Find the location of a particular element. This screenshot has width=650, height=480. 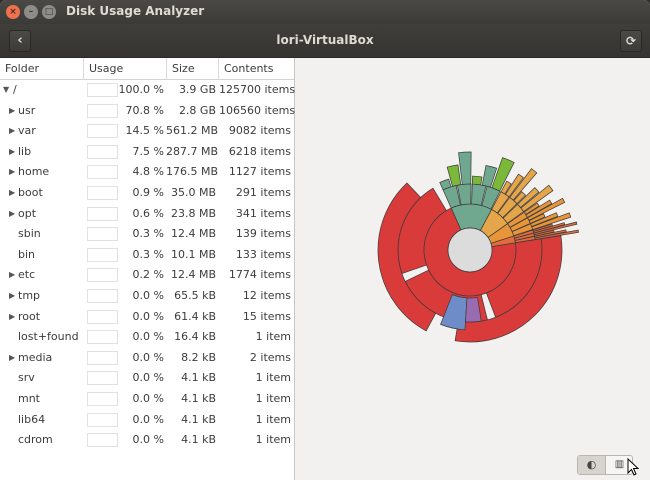

usage-percent: 7.5 % is located at coordinates (148, 151).